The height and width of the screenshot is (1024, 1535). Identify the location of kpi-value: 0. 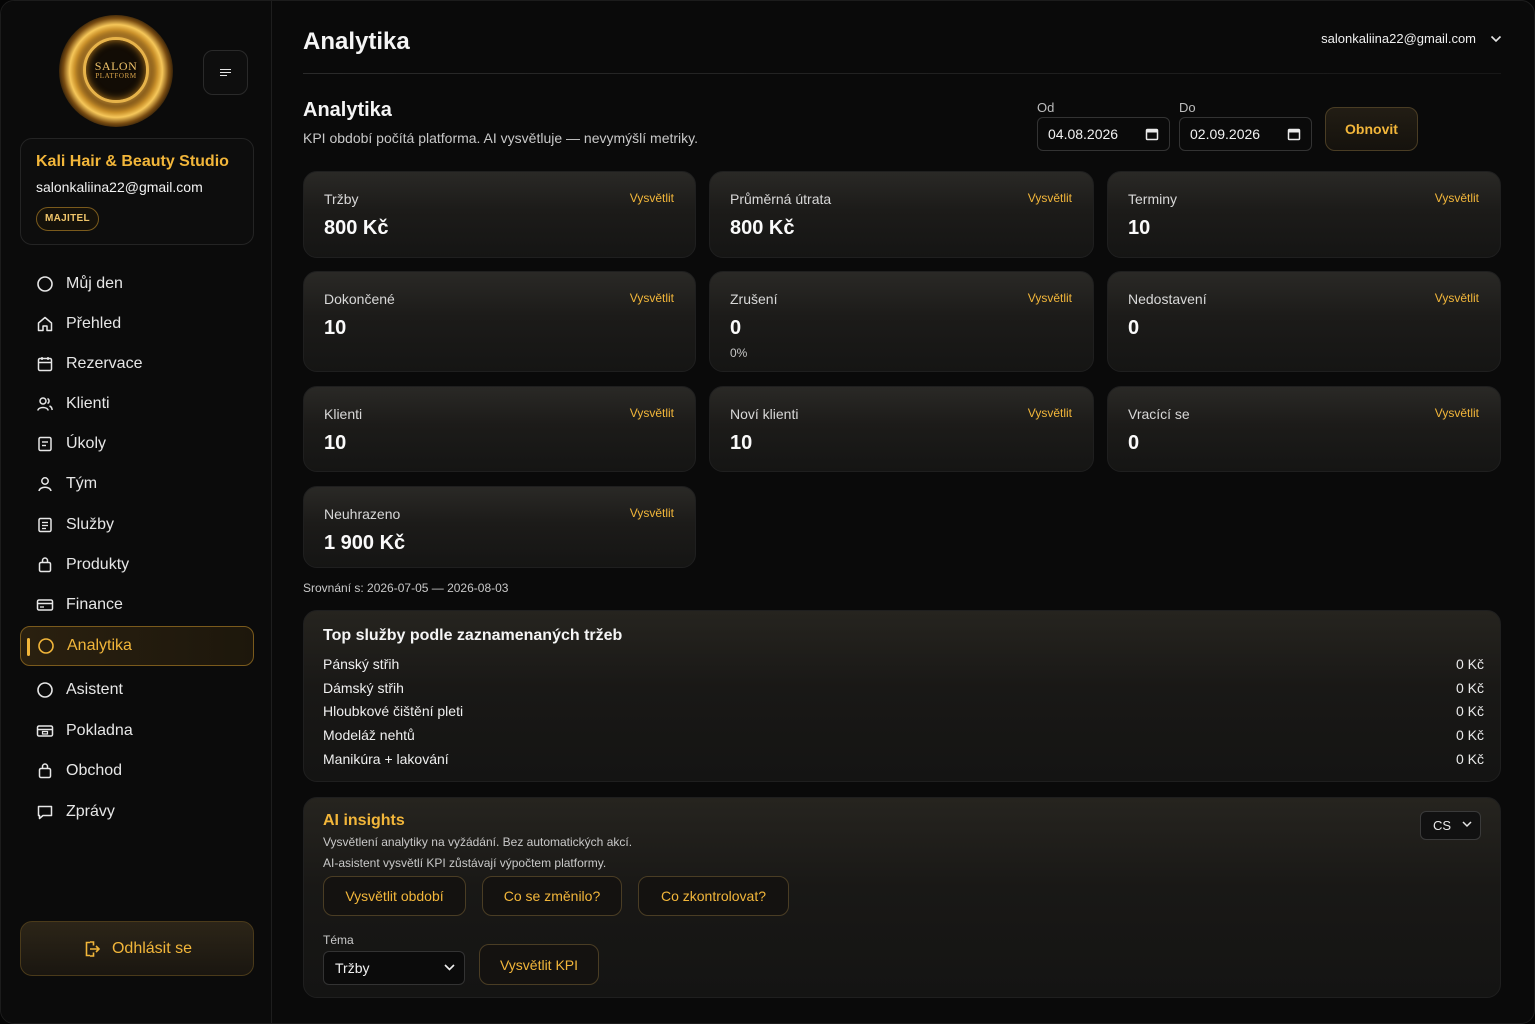
(1134, 443).